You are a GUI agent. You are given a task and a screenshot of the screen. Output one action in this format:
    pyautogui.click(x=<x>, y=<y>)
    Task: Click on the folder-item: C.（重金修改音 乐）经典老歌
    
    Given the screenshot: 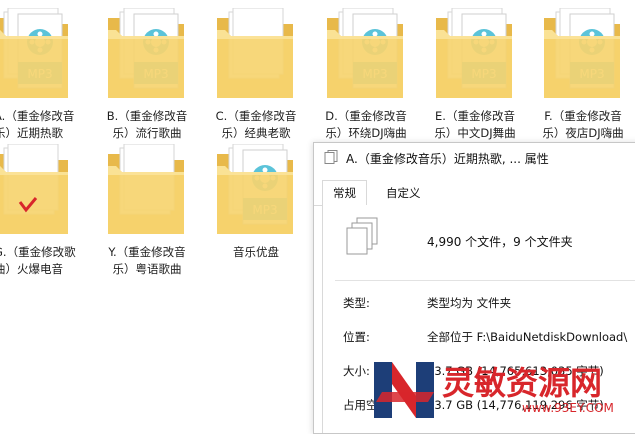 What is the action you would take?
    pyautogui.click(x=256, y=73)
    